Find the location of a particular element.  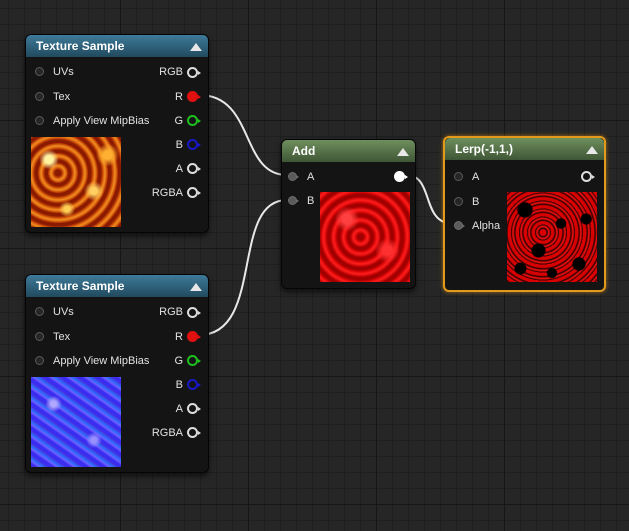

node-header: Add is located at coordinates (348, 151).